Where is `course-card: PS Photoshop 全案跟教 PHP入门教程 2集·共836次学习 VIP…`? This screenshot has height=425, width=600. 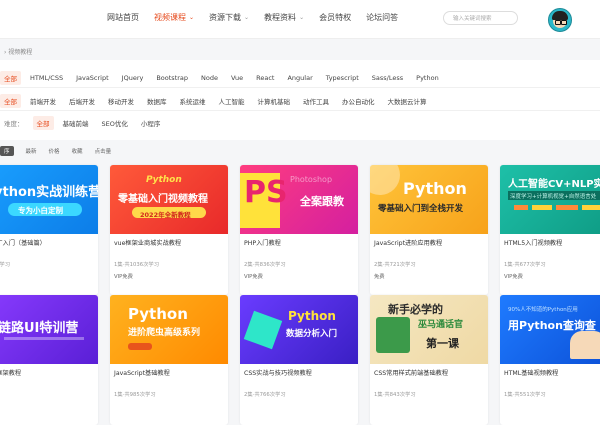 course-card: PS Photoshop 全案跟教 PHP入门教程 2集·共836次学习 VIP… is located at coordinates (299, 230).